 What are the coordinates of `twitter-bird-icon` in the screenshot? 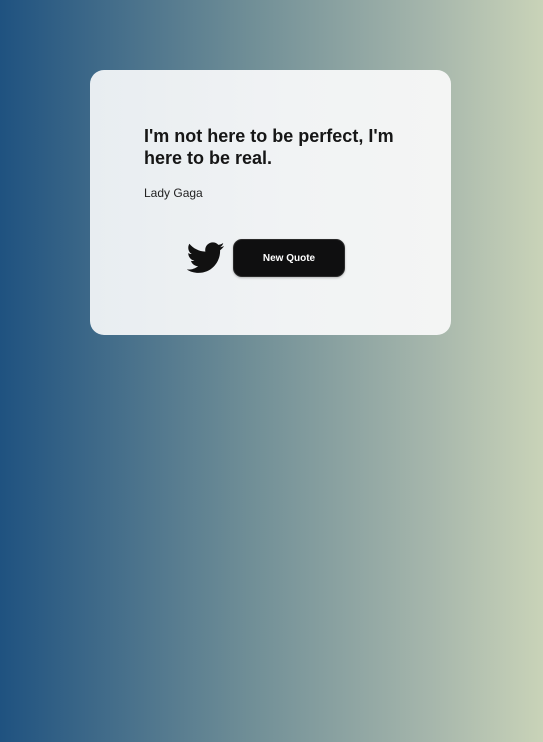 It's located at (206, 258).